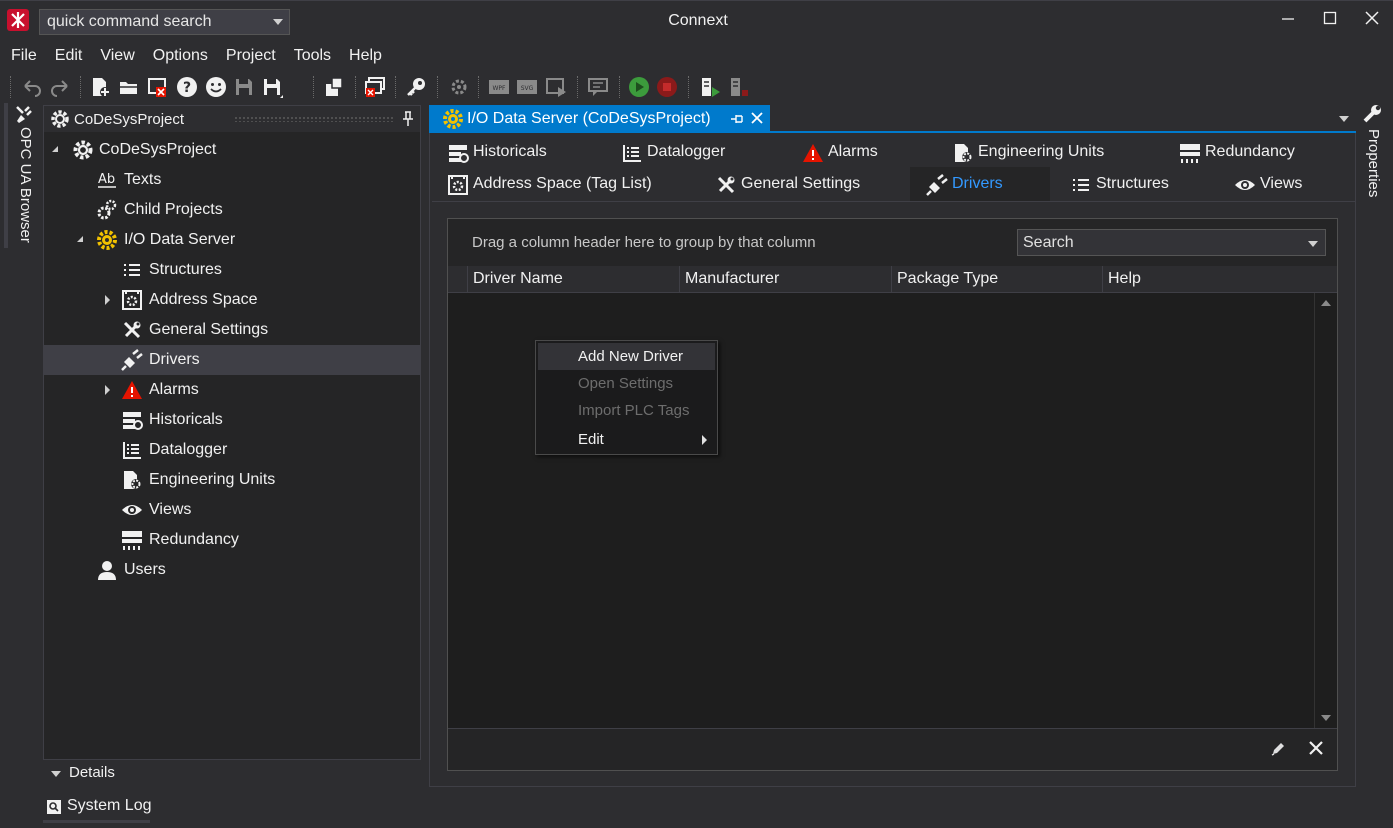  Describe the element at coordinates (232, 270) in the screenshot. I see `tree-item-structures: Structures` at that location.